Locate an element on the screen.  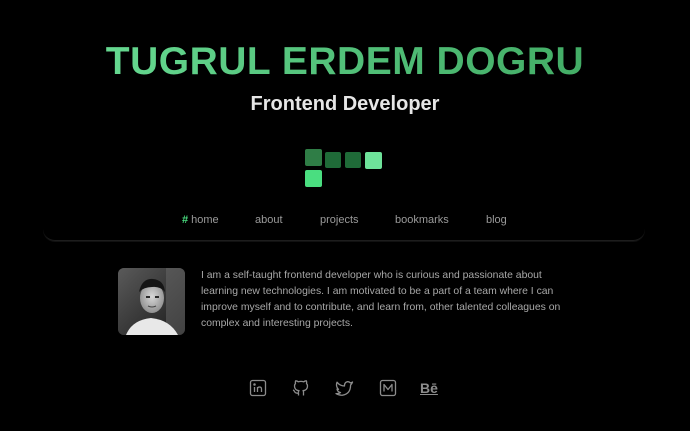
nav-hash: # is located at coordinates (185, 220).